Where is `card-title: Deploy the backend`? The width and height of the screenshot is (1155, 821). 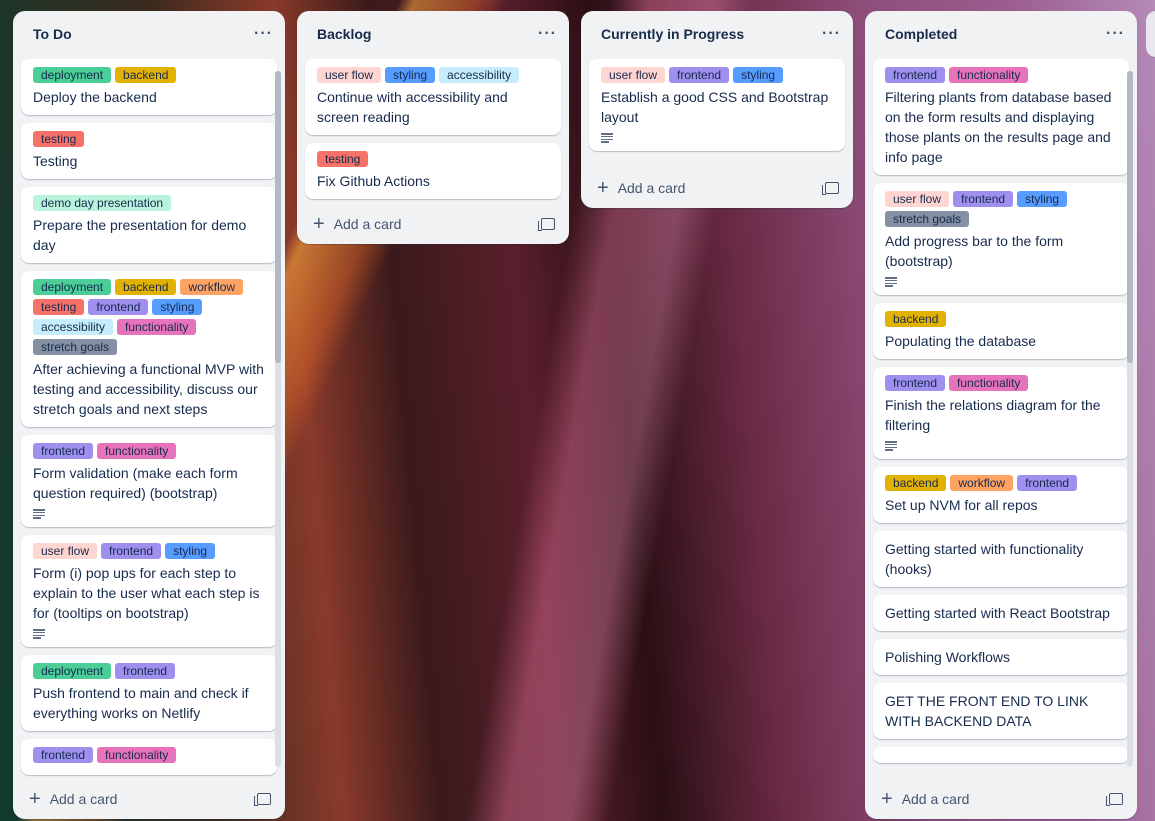 card-title: Deploy the backend is located at coordinates (95, 97).